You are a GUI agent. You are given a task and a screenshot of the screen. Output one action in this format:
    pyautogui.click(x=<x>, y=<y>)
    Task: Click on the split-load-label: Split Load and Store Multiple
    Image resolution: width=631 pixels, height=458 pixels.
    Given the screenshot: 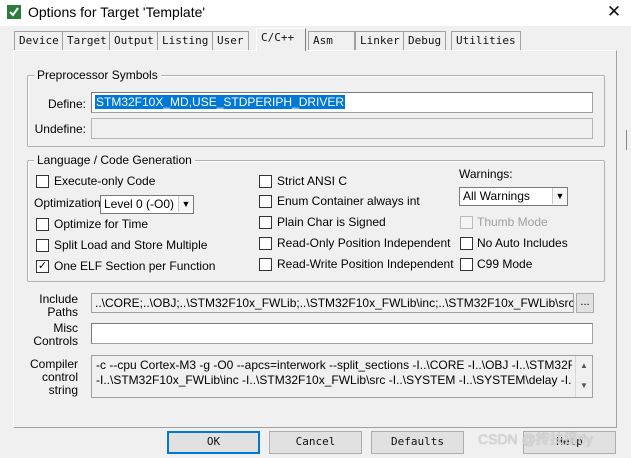 What is the action you would take?
    pyautogui.click(x=131, y=245)
    